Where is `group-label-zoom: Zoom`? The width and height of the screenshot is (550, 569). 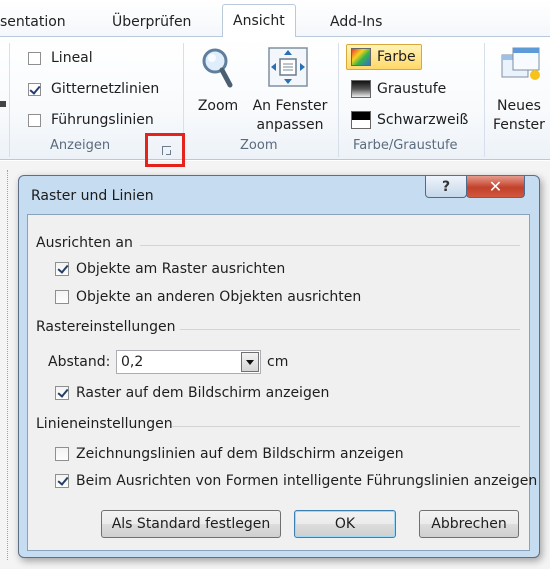
group-label-zoom: Zoom is located at coordinates (259, 145).